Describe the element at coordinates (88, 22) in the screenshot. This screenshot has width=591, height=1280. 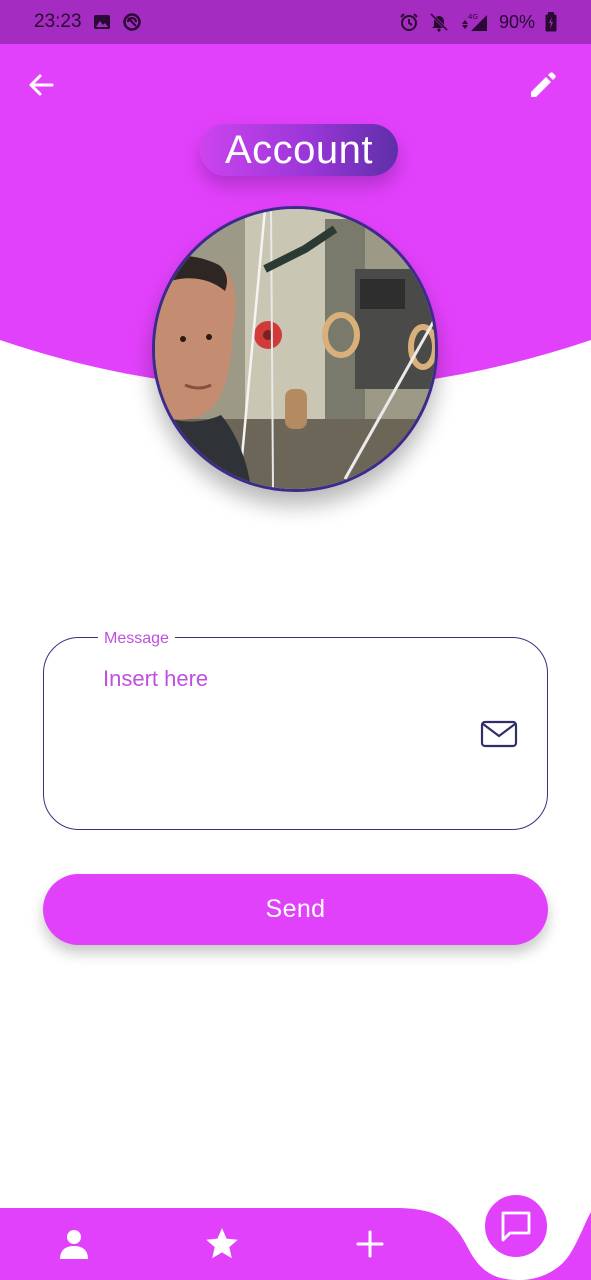
I see `status-left: 23:23` at that location.